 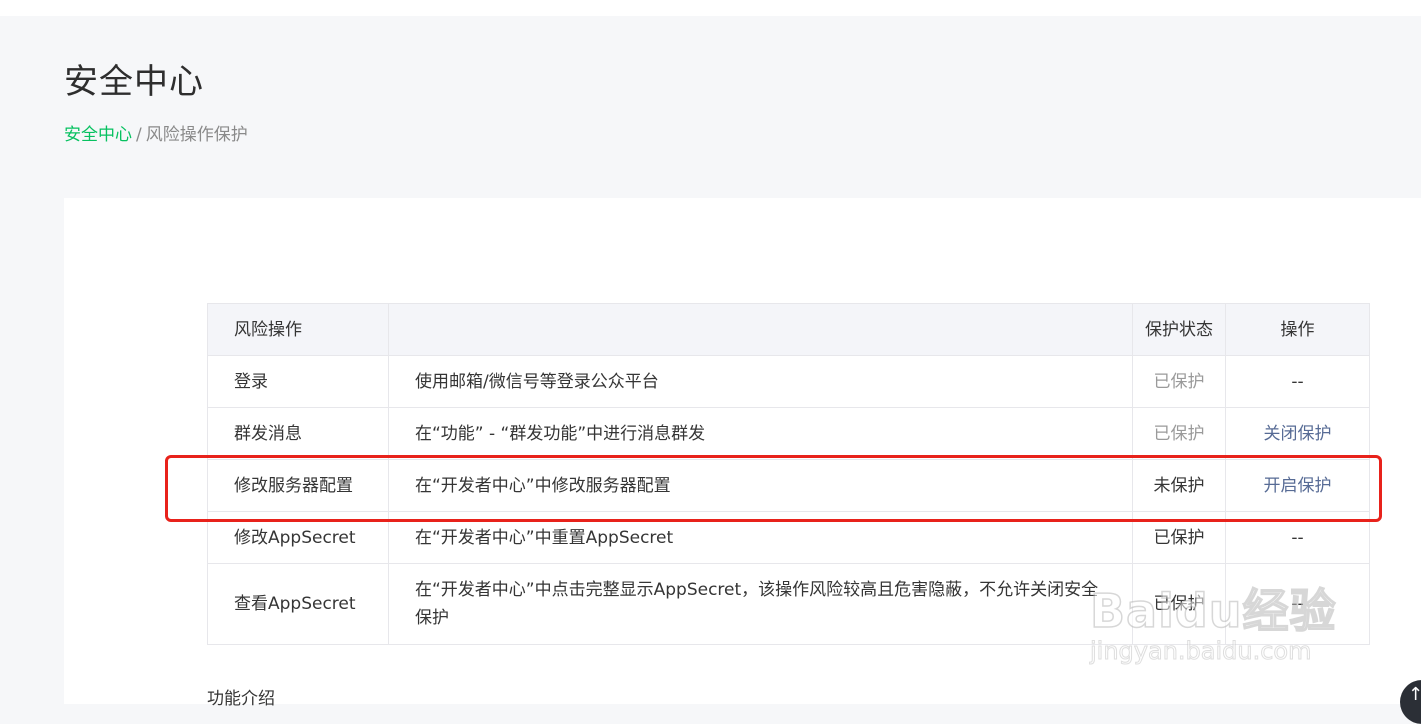 I want to click on disable-protection-link: 关闭保护, so click(x=1298, y=434).